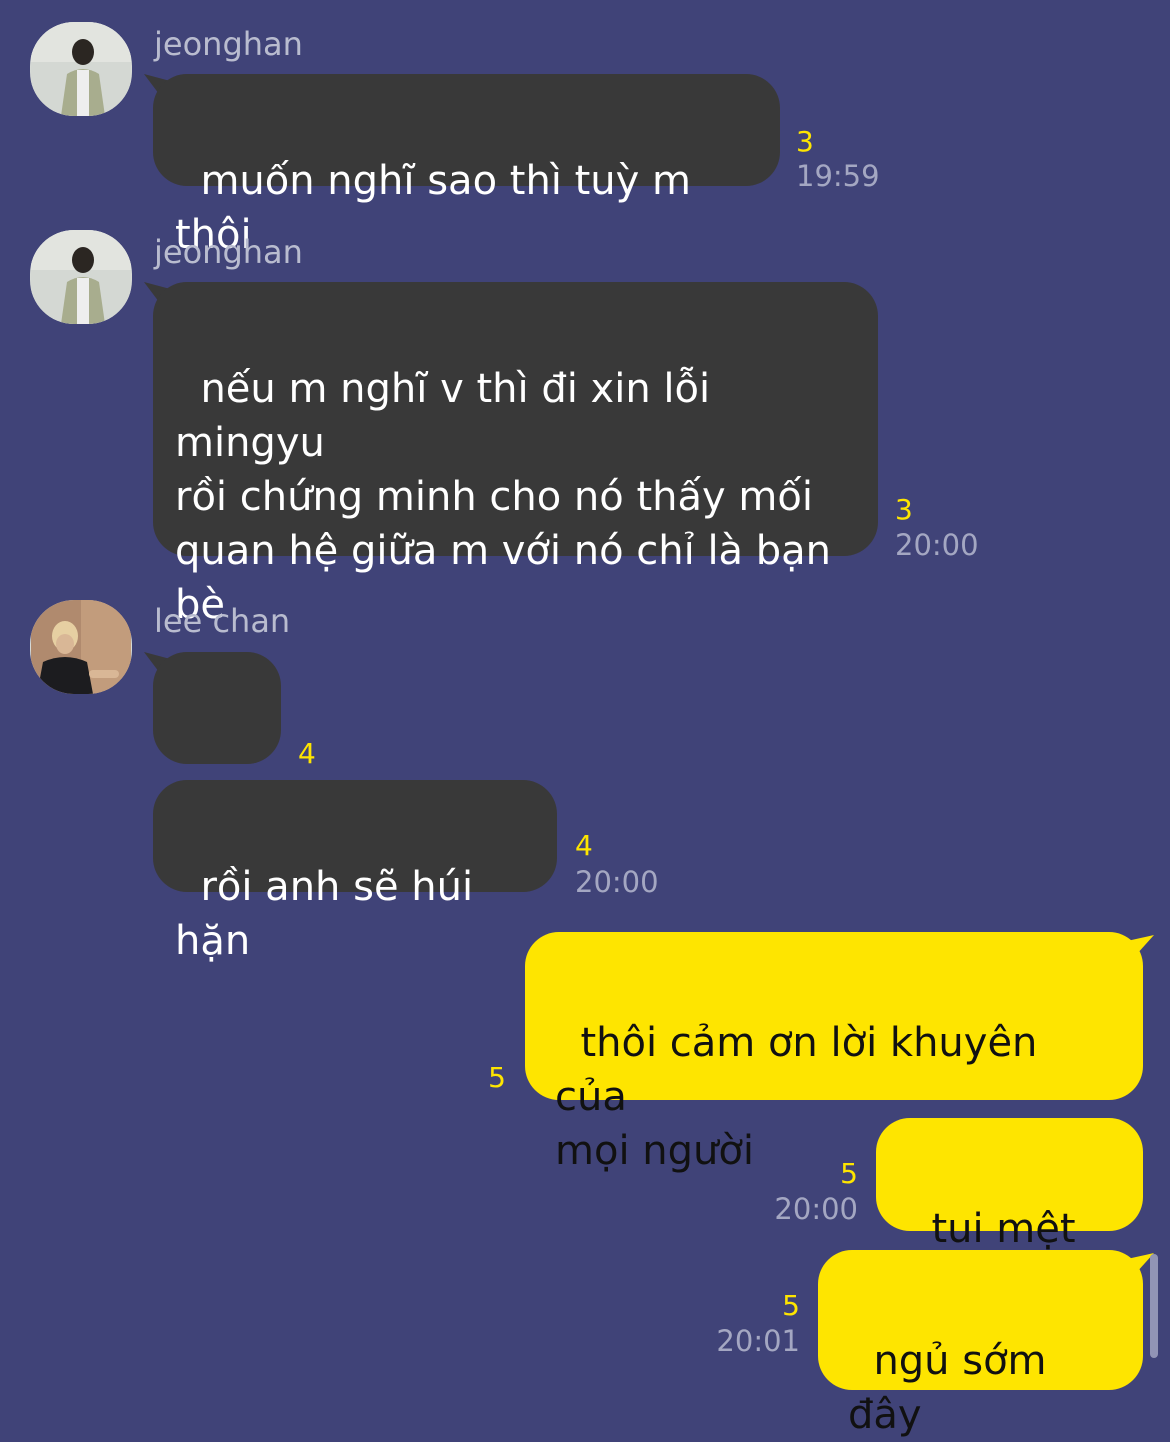 The image size is (1170, 1442). What do you see at coordinates (1154, 1306) in the screenshot?
I see `scrollbar-thumb` at bounding box center [1154, 1306].